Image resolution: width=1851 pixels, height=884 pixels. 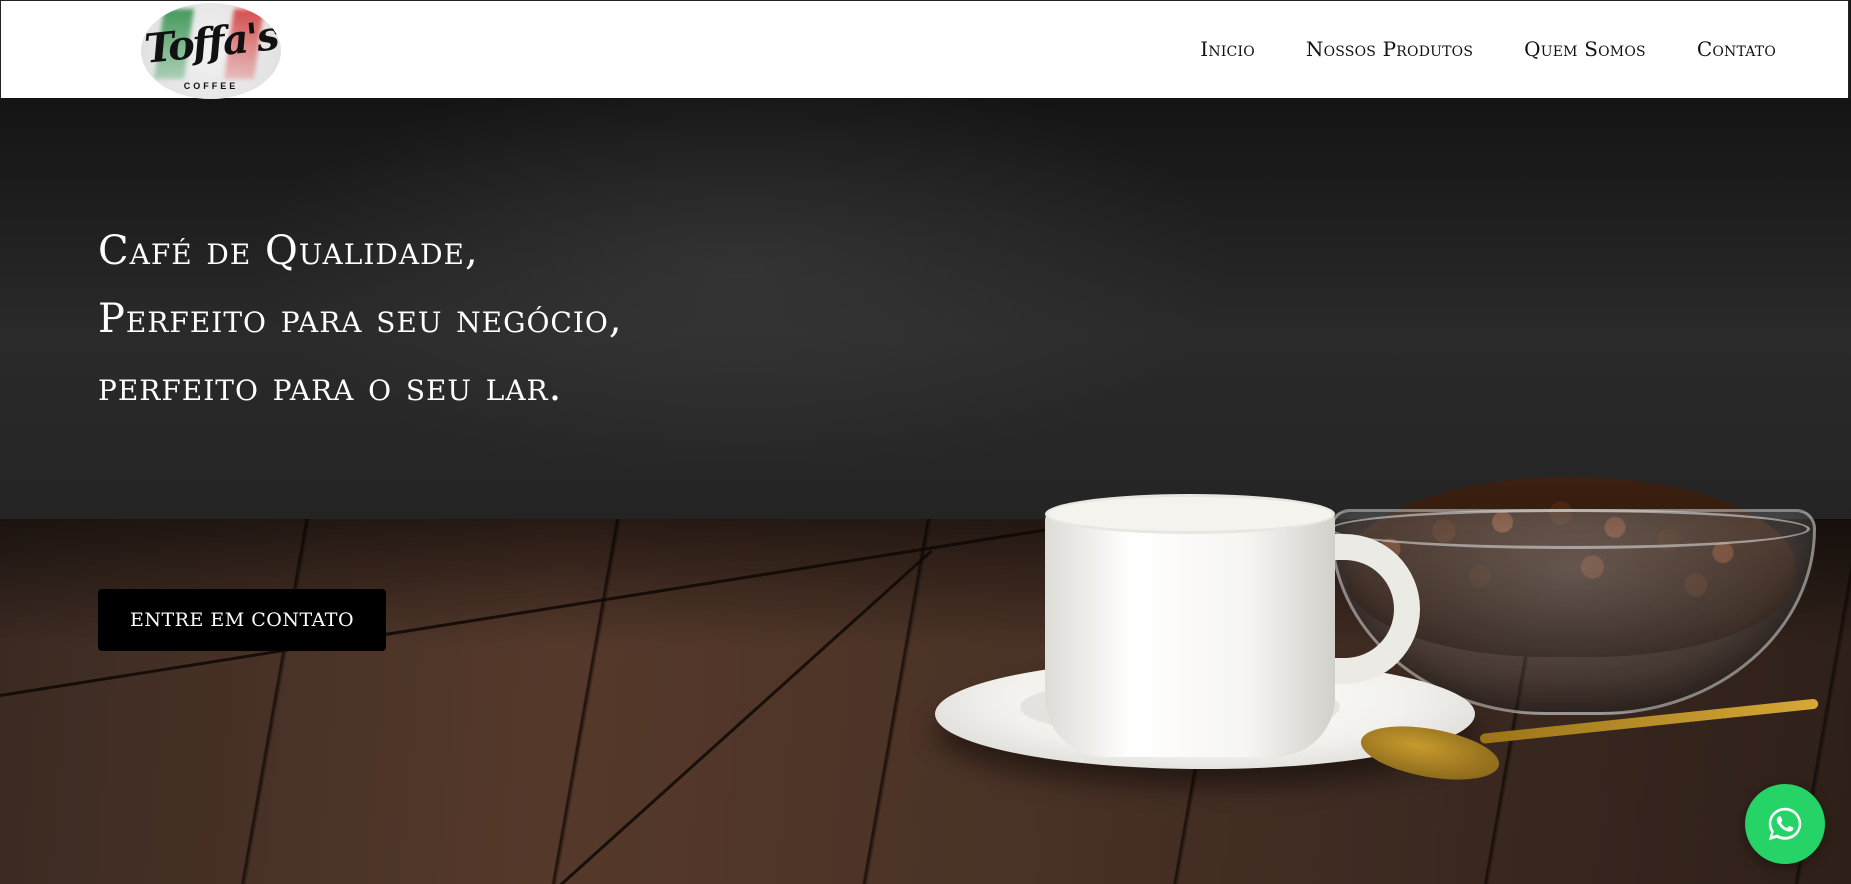 What do you see at coordinates (1389, 49) in the screenshot?
I see `nav-item-nossos-produtos: Nossos Produtos` at bounding box center [1389, 49].